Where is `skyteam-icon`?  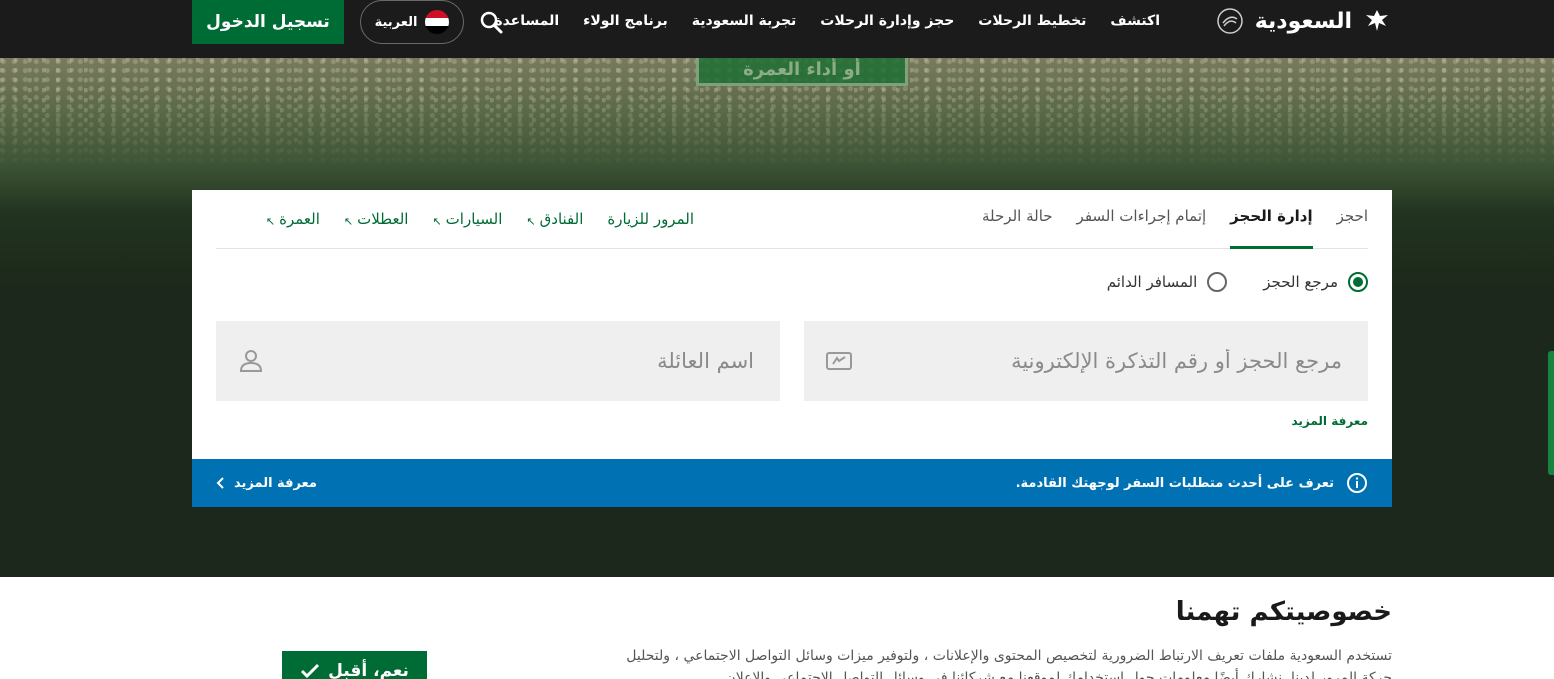 skyteam-icon is located at coordinates (1229, 21).